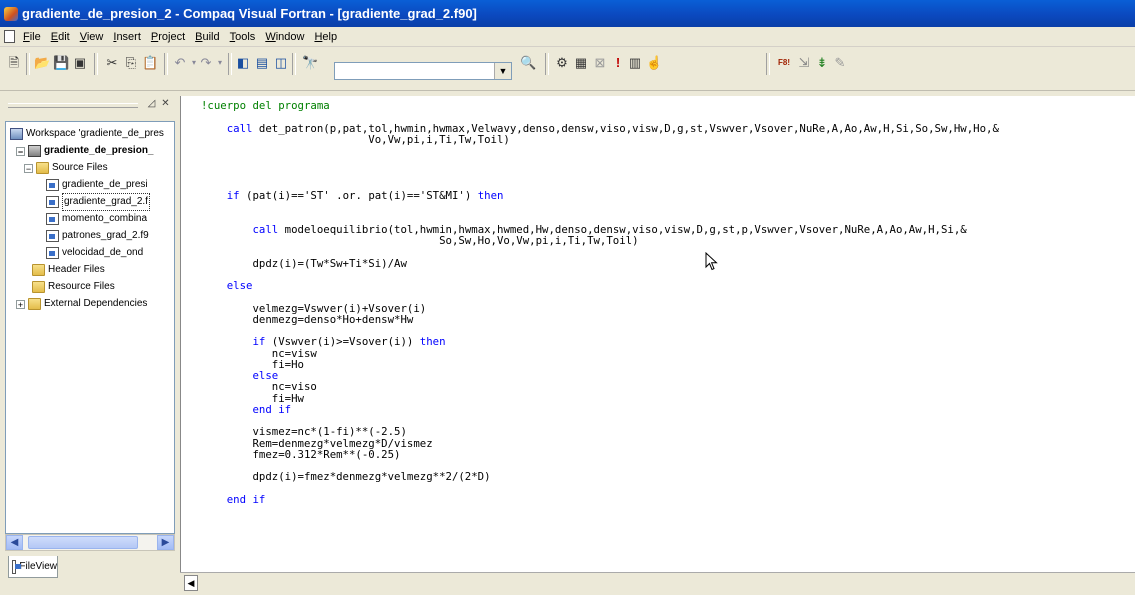  I want to click on tree-item: velocidad_de_ond, so click(94, 253).